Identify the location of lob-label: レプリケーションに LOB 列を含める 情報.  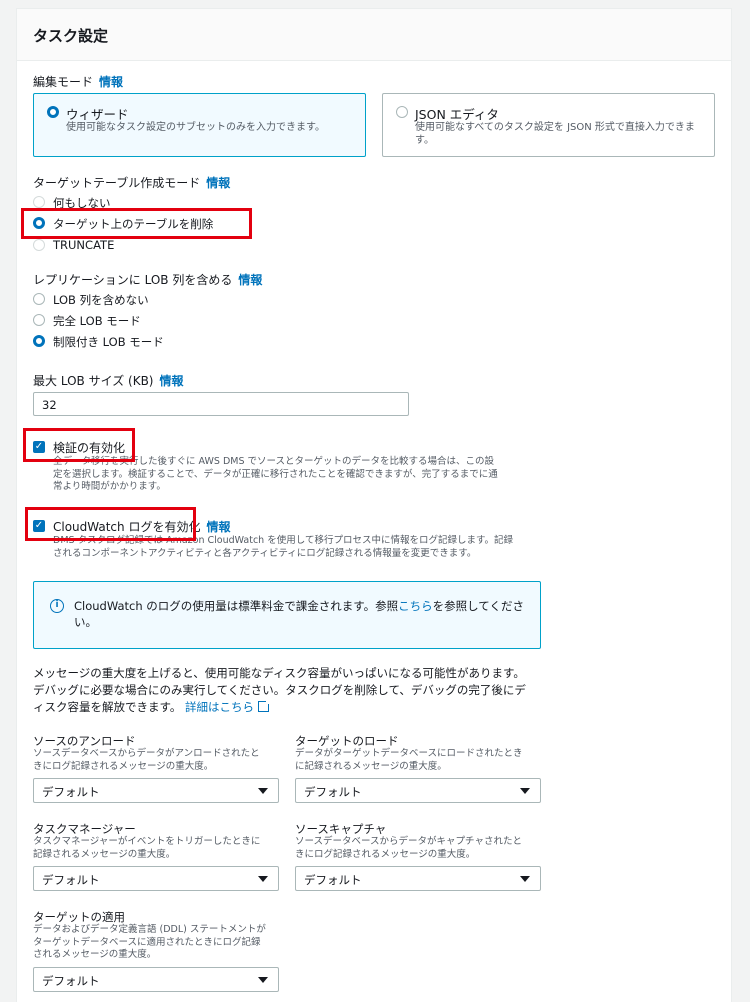
(148, 280).